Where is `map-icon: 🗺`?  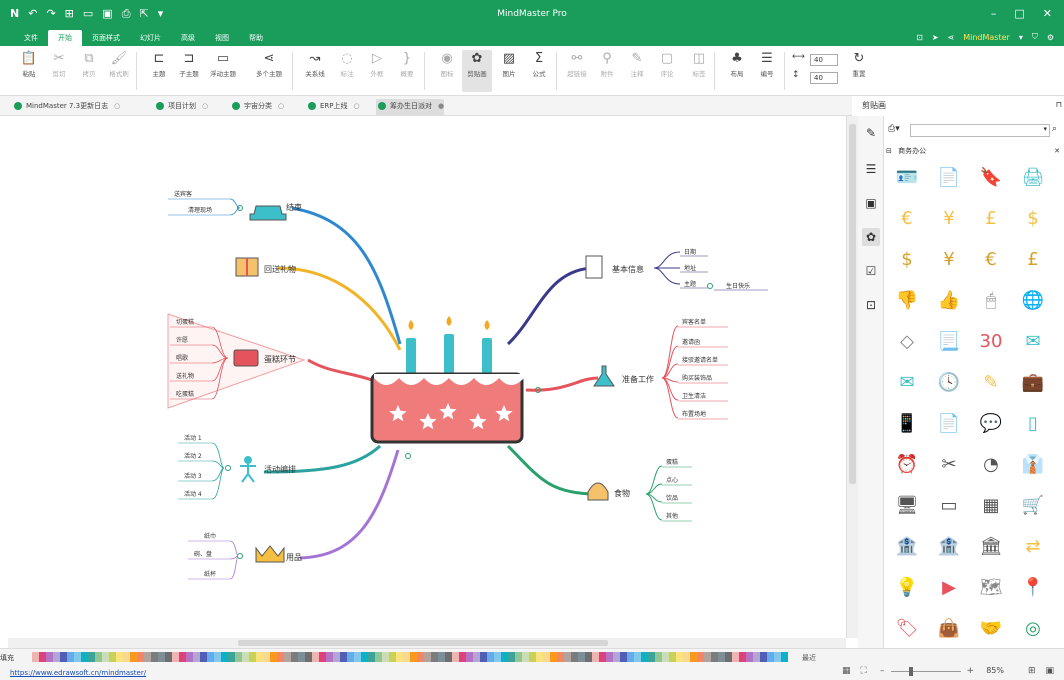 map-icon: 🗺 is located at coordinates (991, 587).